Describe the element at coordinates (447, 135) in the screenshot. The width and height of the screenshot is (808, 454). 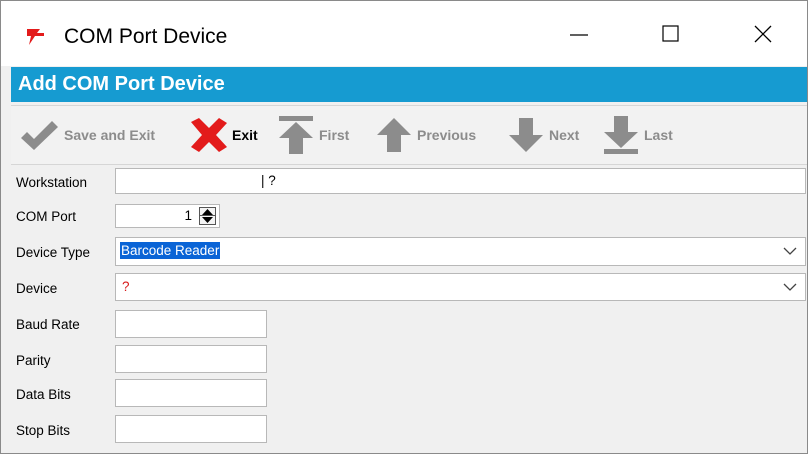
I see `previous-label: Previous` at that location.